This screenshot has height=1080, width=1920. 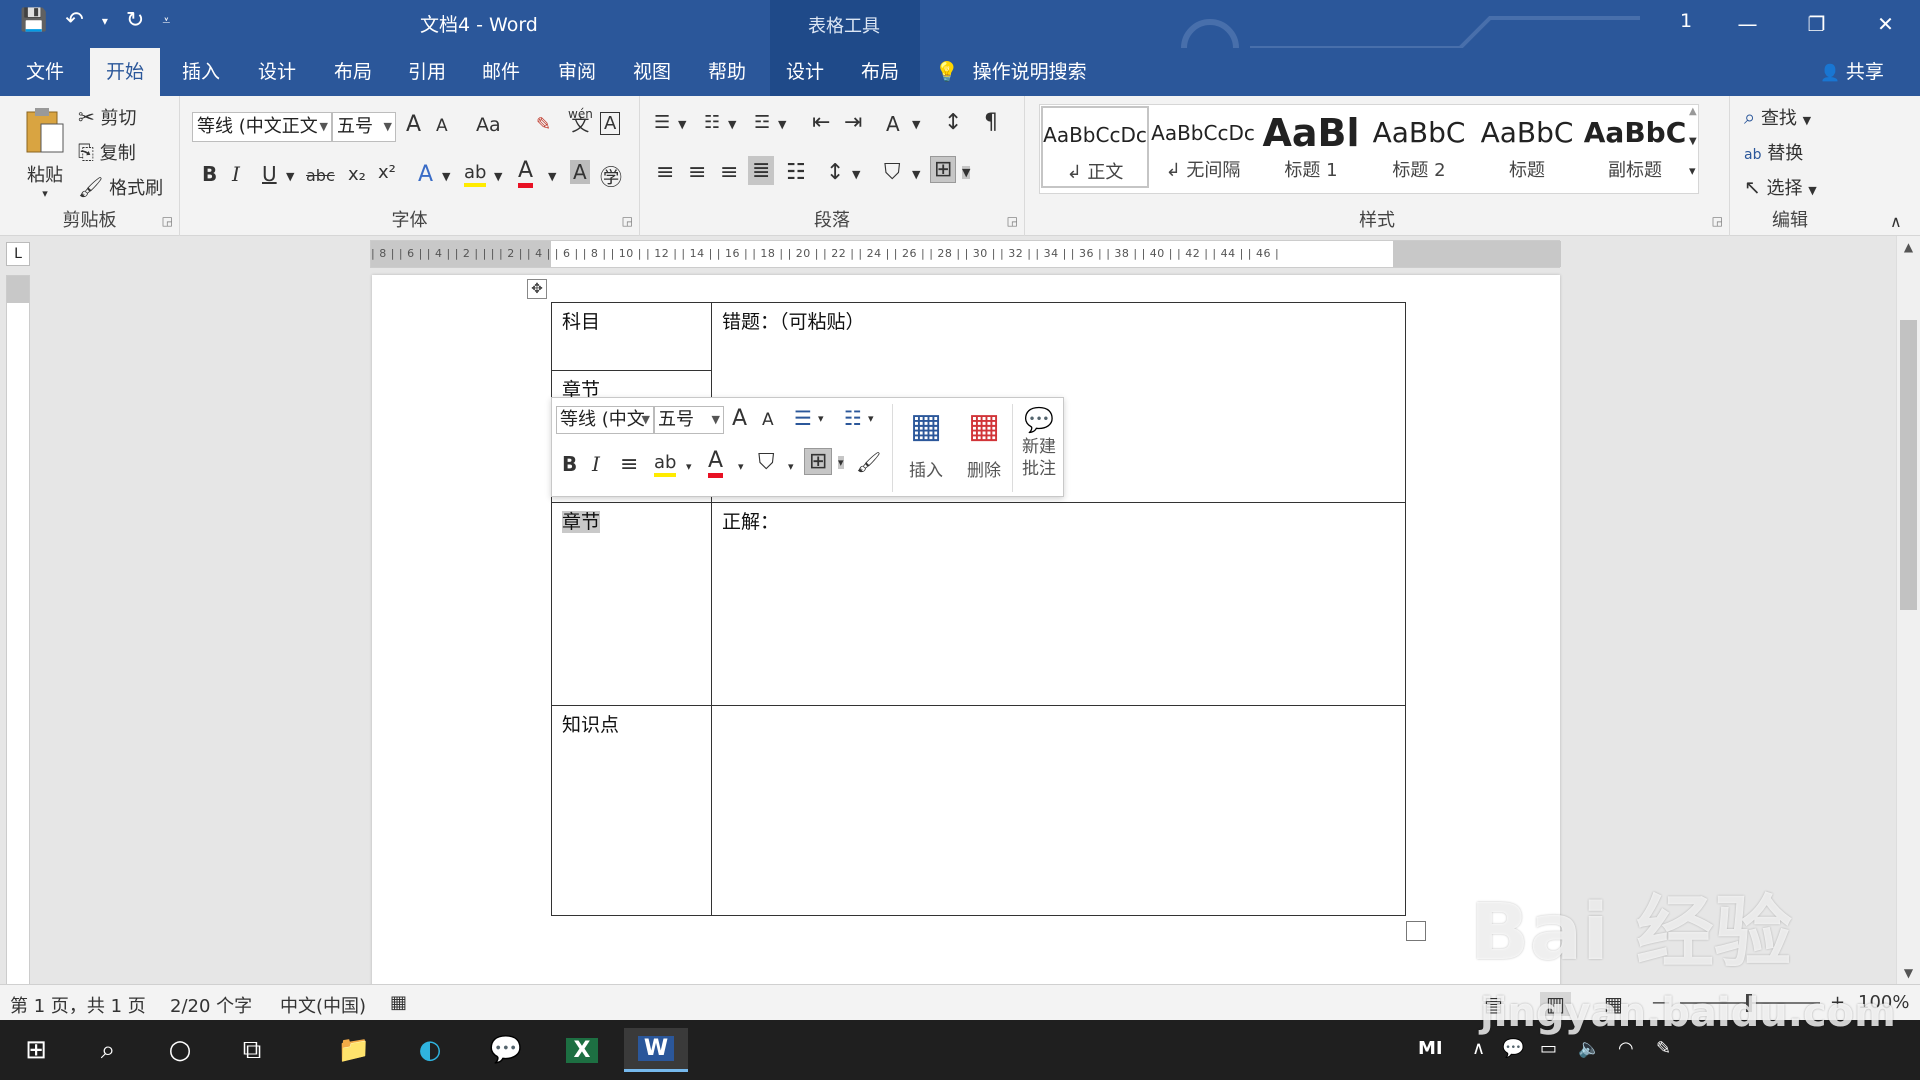 What do you see at coordinates (893, 124) in the screenshot?
I see `chinese-layout-icon: A` at bounding box center [893, 124].